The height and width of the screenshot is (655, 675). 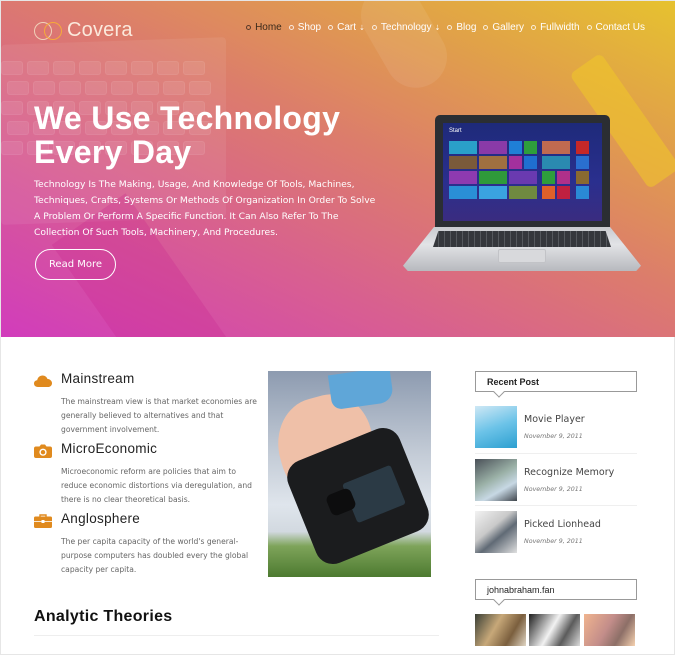 What do you see at coordinates (556, 381) in the screenshot?
I see `recent-post-heading: Recent Post` at bounding box center [556, 381].